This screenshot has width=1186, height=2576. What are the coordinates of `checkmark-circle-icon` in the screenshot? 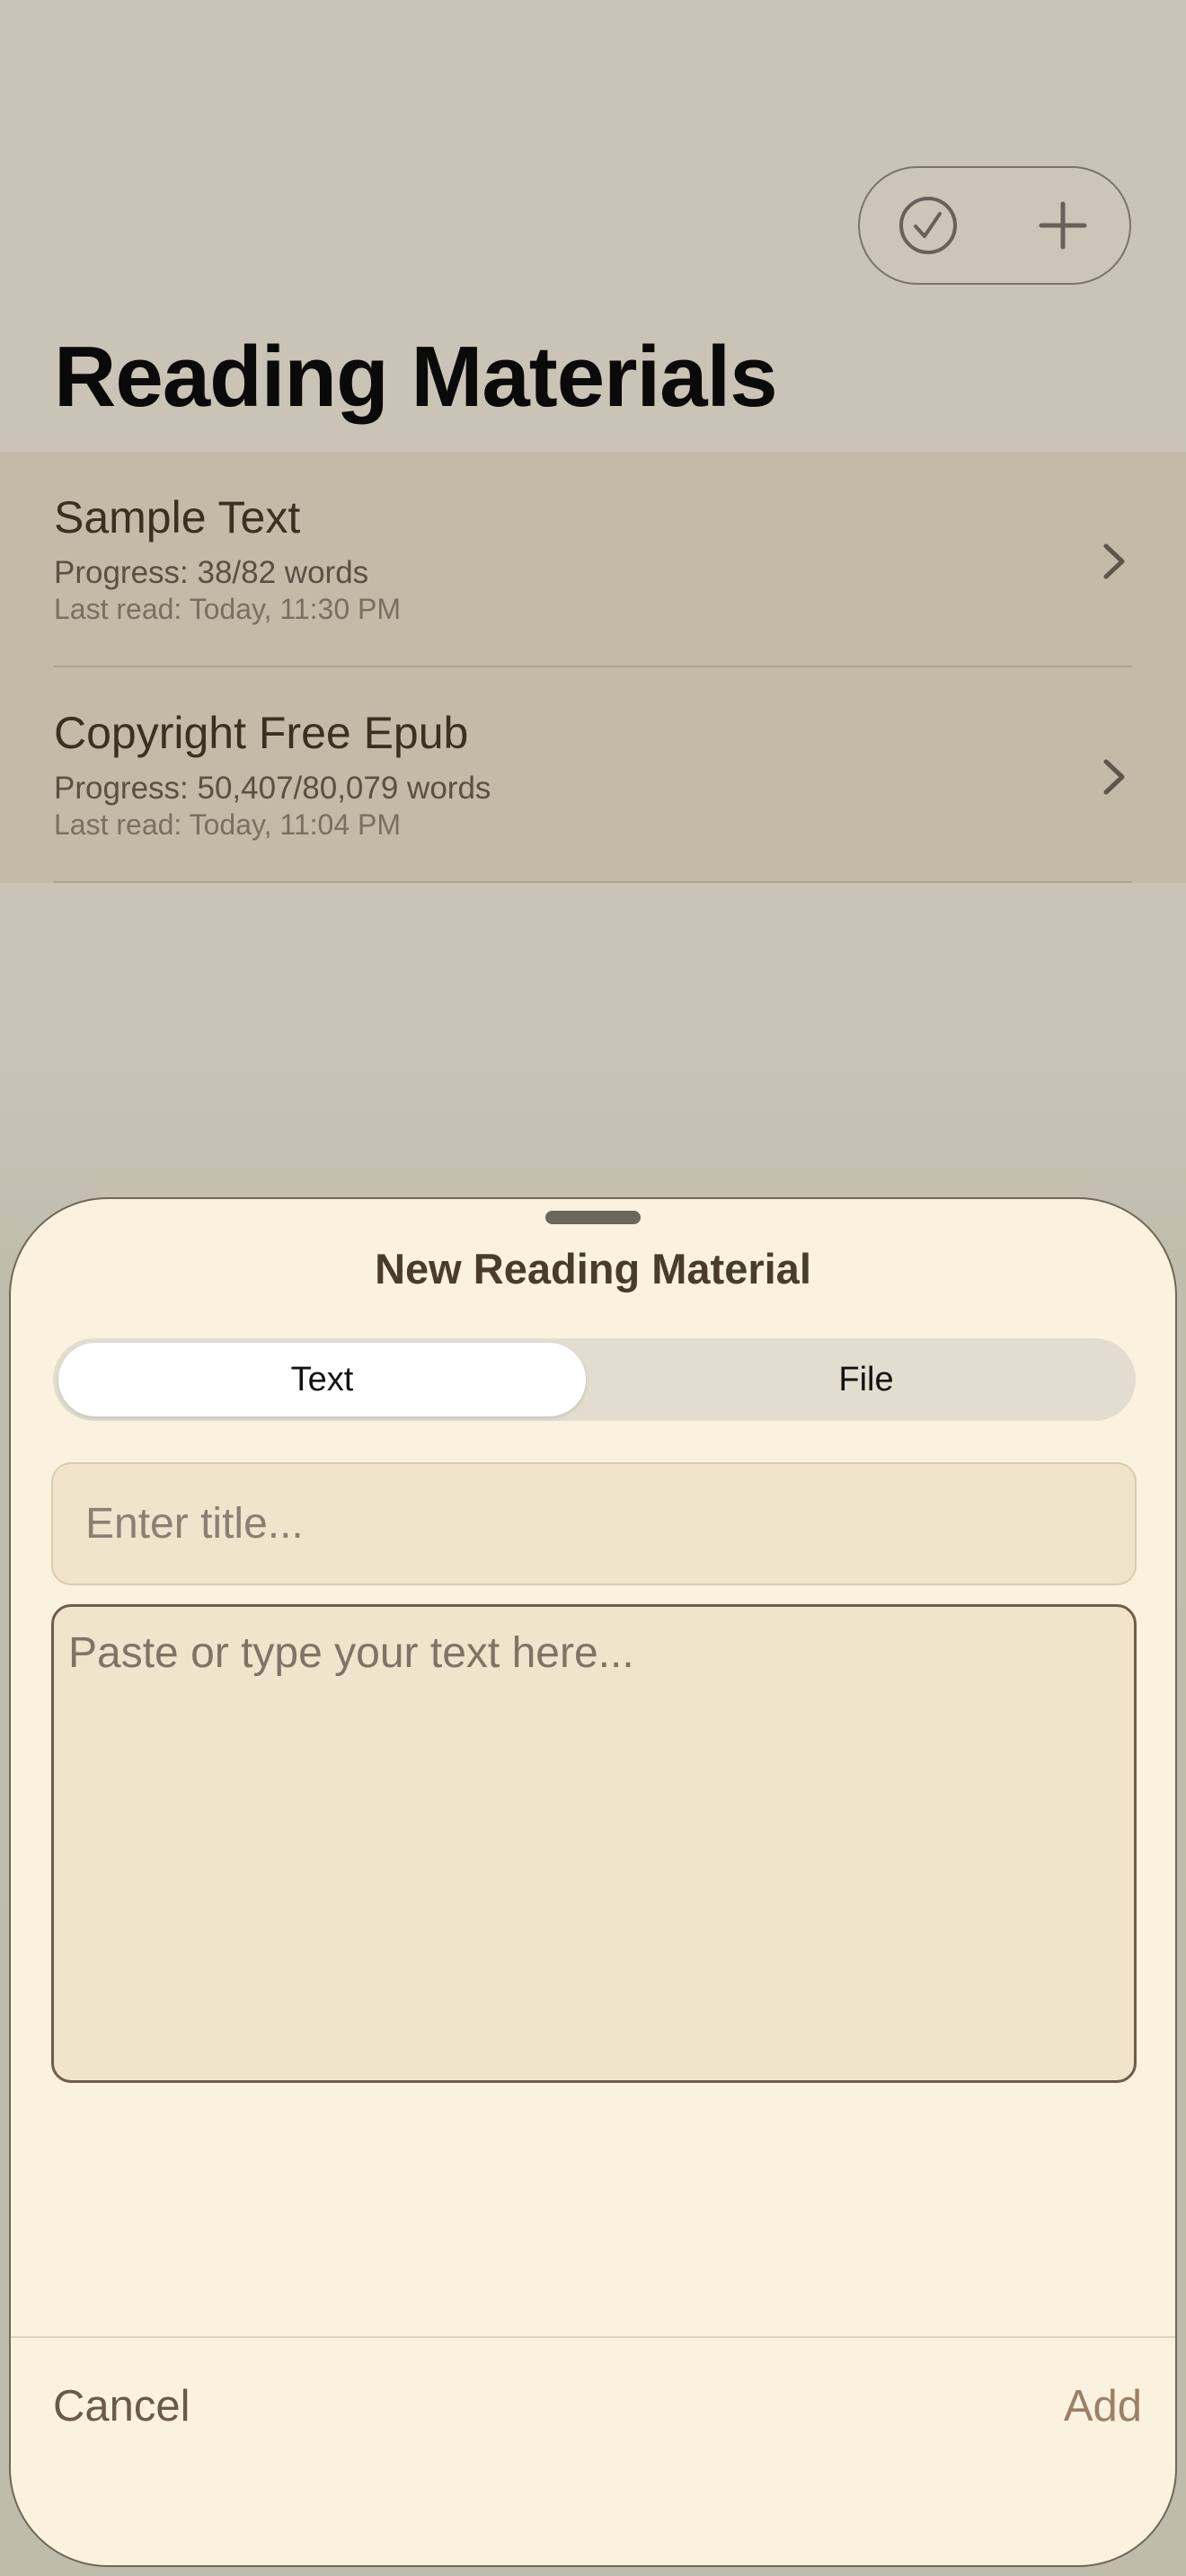 It's located at (928, 225).